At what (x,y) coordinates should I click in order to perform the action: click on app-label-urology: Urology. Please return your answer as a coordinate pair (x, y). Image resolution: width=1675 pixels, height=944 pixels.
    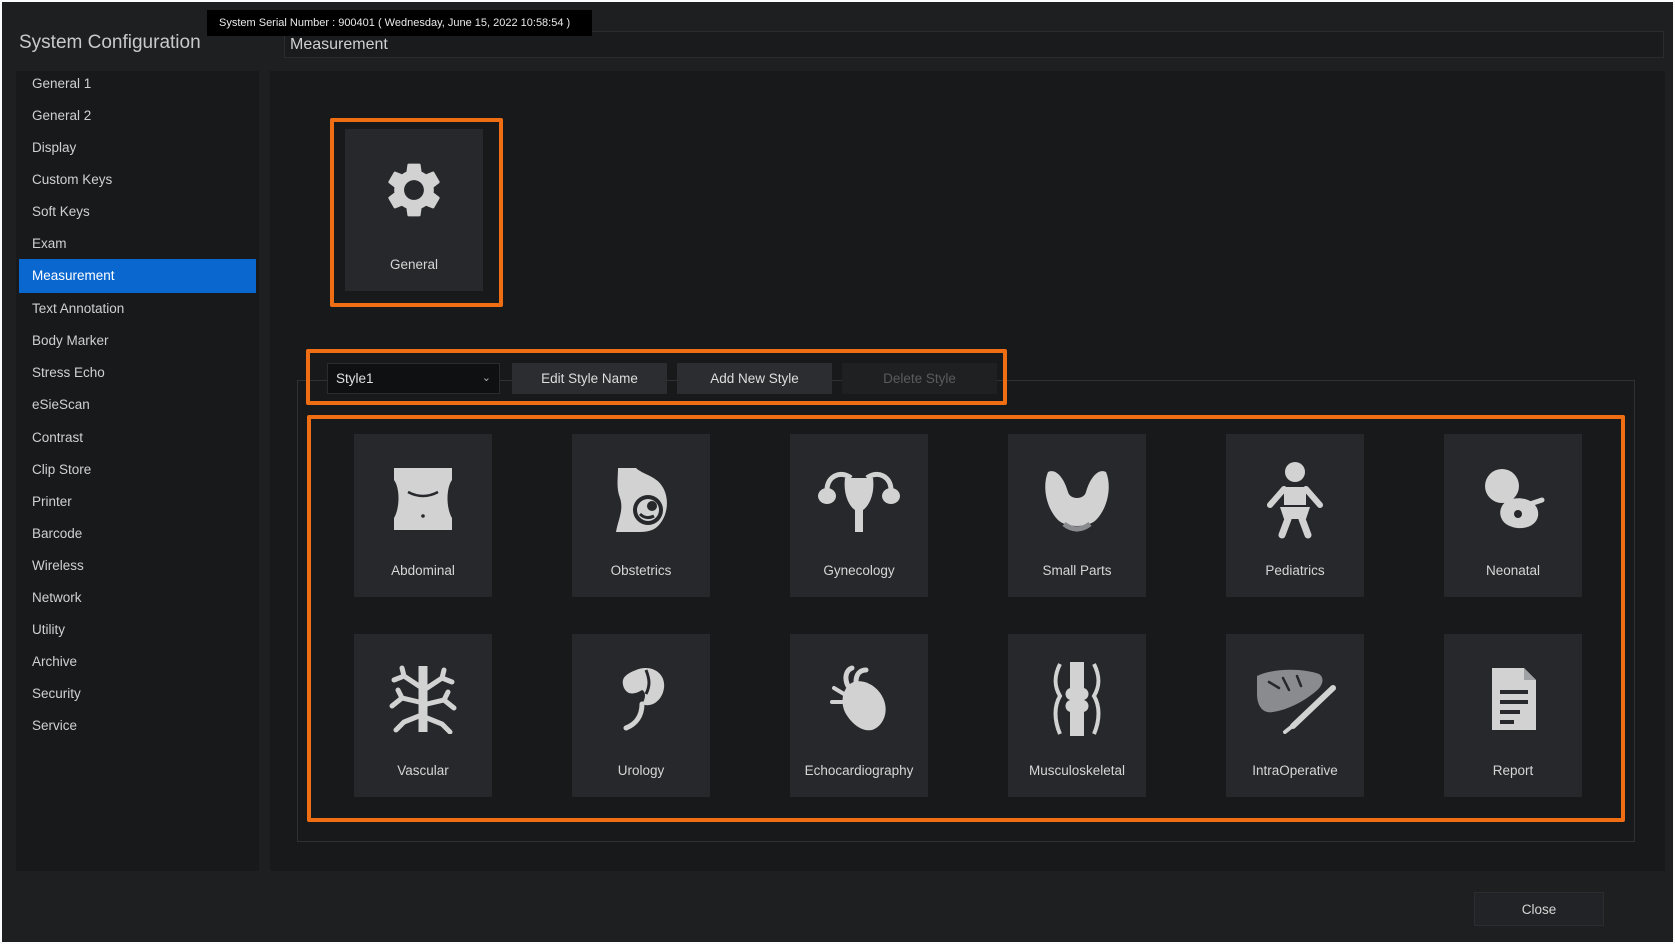
    Looking at the image, I should click on (641, 770).